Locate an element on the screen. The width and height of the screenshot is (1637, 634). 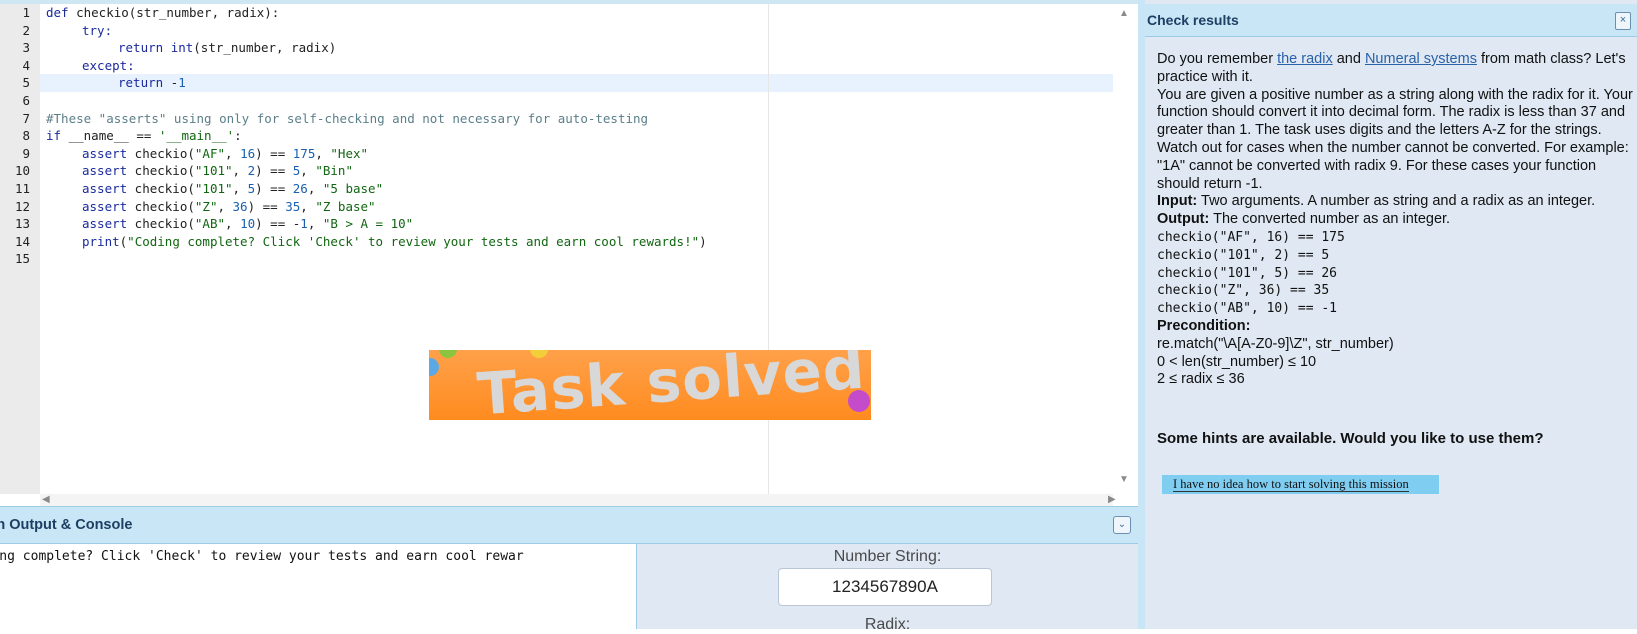
line-number: 8 is located at coordinates (26, 136).